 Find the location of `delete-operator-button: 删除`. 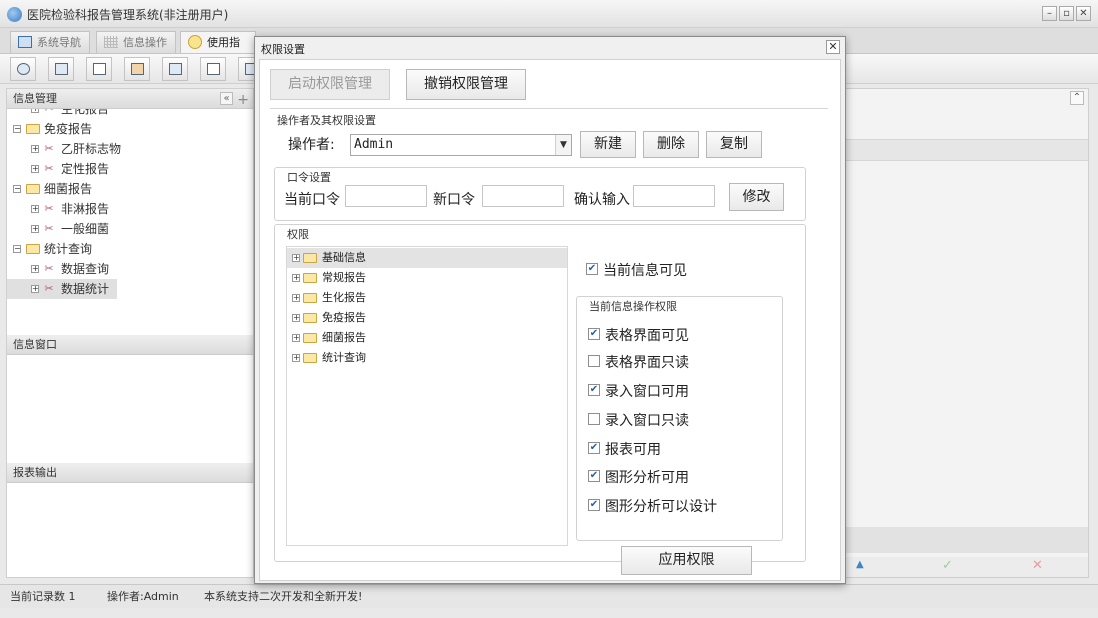

delete-operator-button: 删除 is located at coordinates (671, 144).